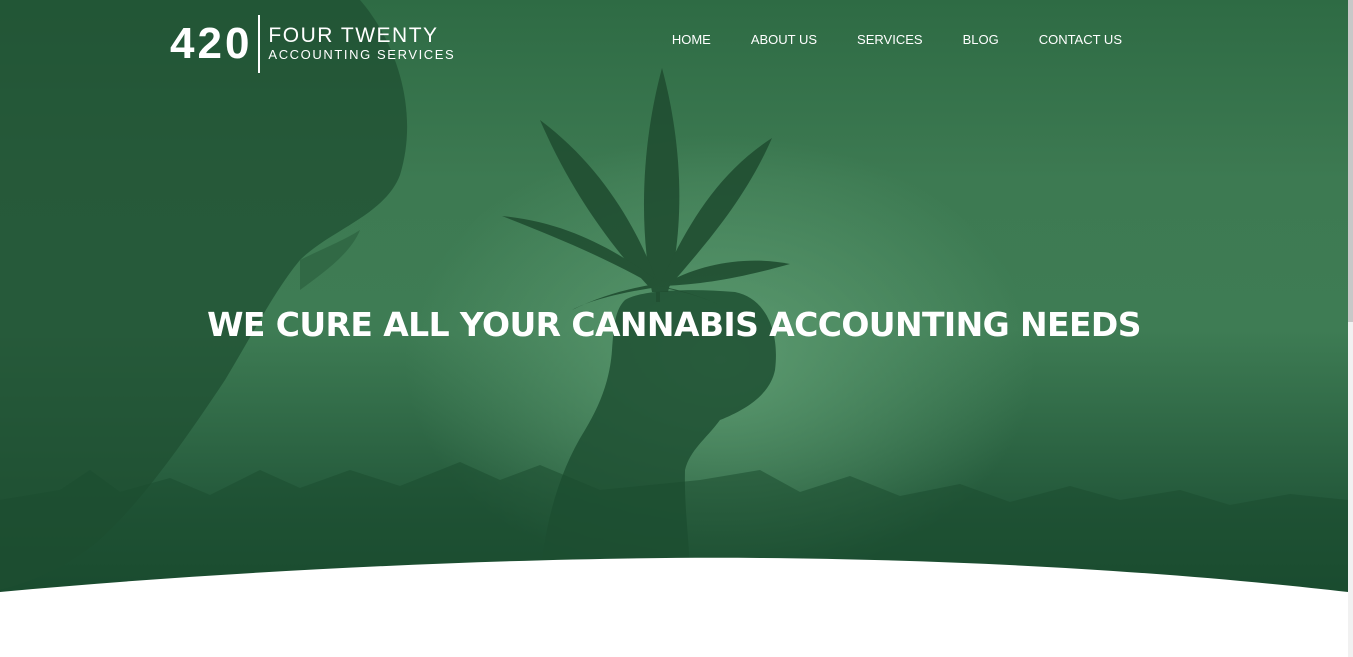 This screenshot has height=657, width=1353. What do you see at coordinates (1350, 161) in the screenshot?
I see `scrollbar-thumb` at bounding box center [1350, 161].